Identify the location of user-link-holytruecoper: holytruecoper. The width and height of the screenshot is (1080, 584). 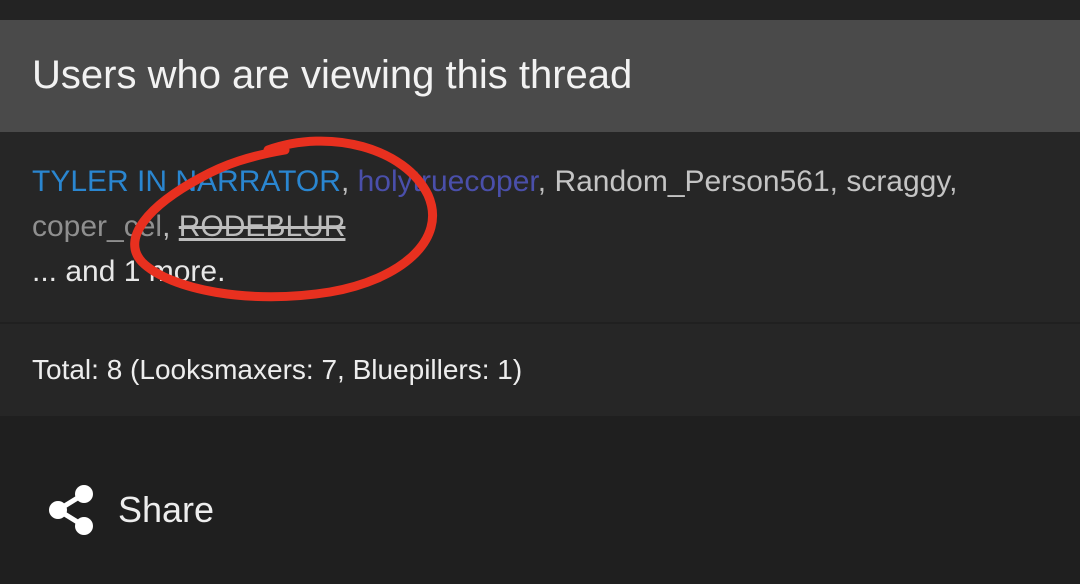
(448, 181).